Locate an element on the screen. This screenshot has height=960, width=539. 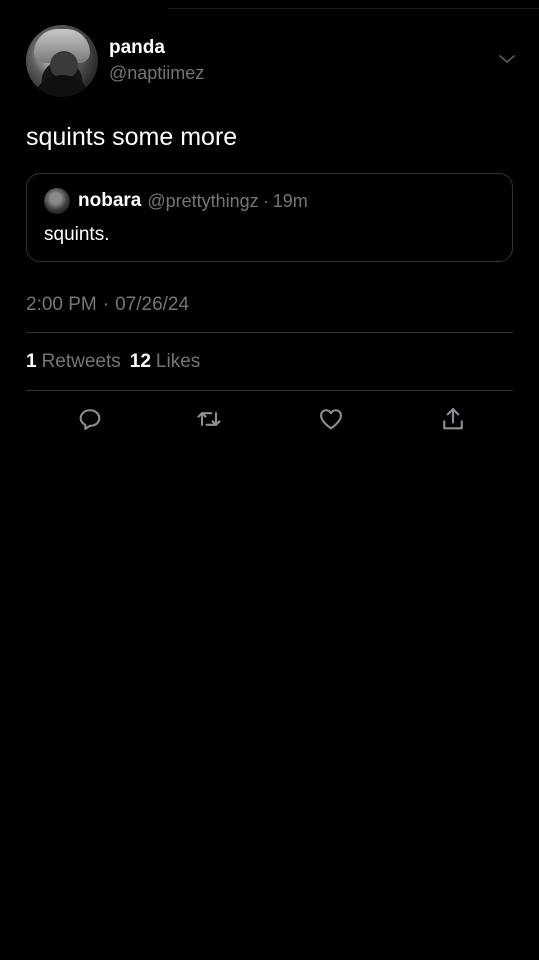
retweet-button is located at coordinates (209, 419).